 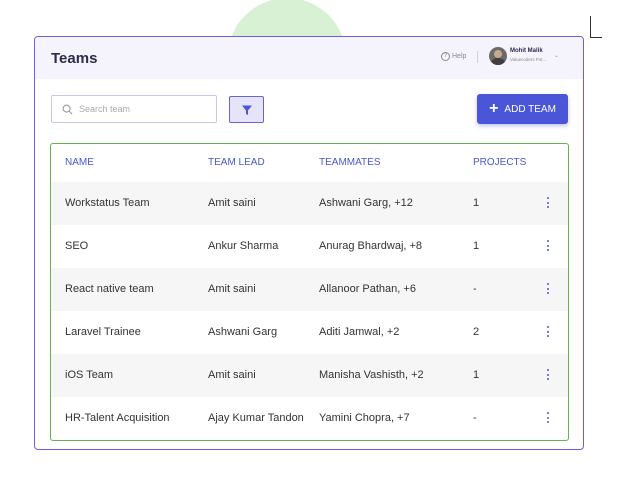 What do you see at coordinates (74, 58) in the screenshot?
I see `page-title: Teams` at bounding box center [74, 58].